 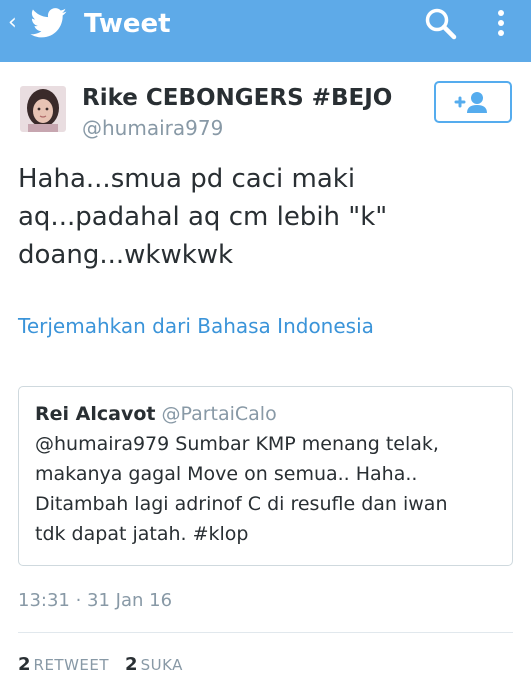 What do you see at coordinates (95, 600) in the screenshot?
I see `tweet-timestamp: 13:31 · 31 Jan 16` at bounding box center [95, 600].